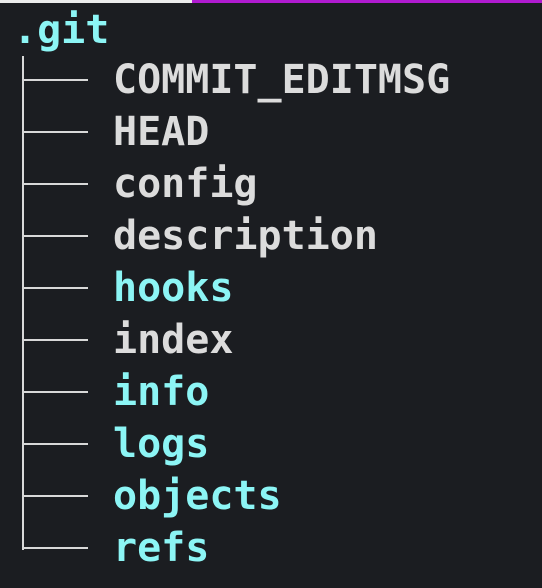 The image size is (542, 588). I want to click on tree-row: HEAD, so click(271, 132).